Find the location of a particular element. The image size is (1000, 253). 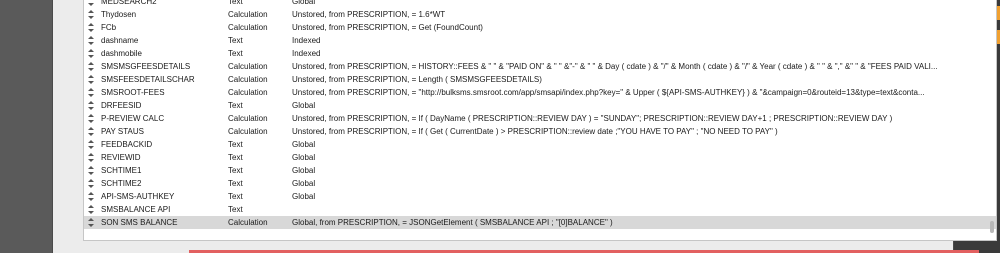

field-row: dashmobile Text Indexed is located at coordinates (540, 53).